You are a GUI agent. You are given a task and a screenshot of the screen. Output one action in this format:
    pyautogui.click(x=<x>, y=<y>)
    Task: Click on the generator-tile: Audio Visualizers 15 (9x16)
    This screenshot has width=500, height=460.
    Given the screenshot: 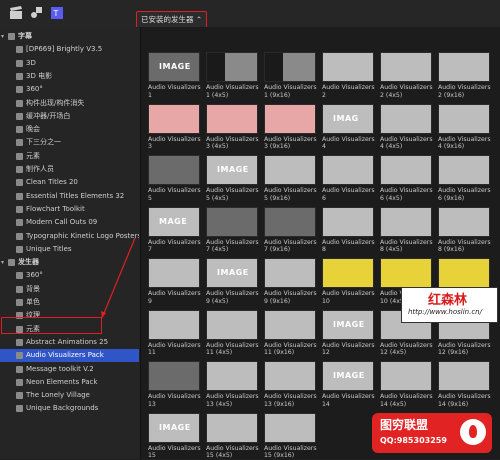 What is the action you would take?
    pyautogui.click(x=290, y=436)
    